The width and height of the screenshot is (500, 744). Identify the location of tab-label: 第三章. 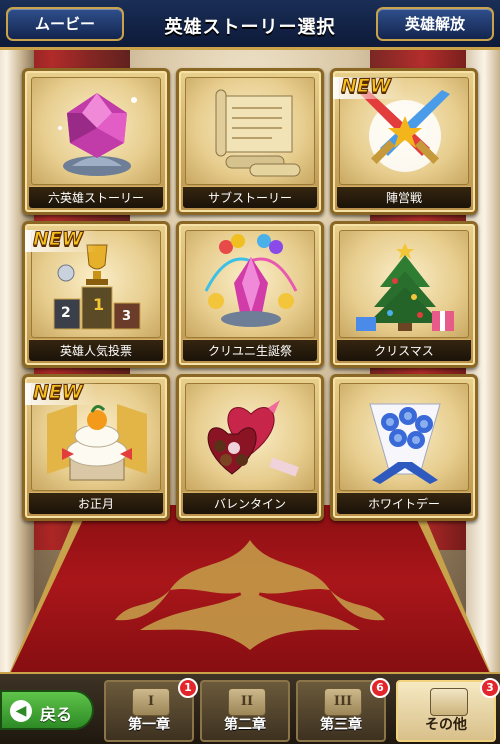
(341, 725).